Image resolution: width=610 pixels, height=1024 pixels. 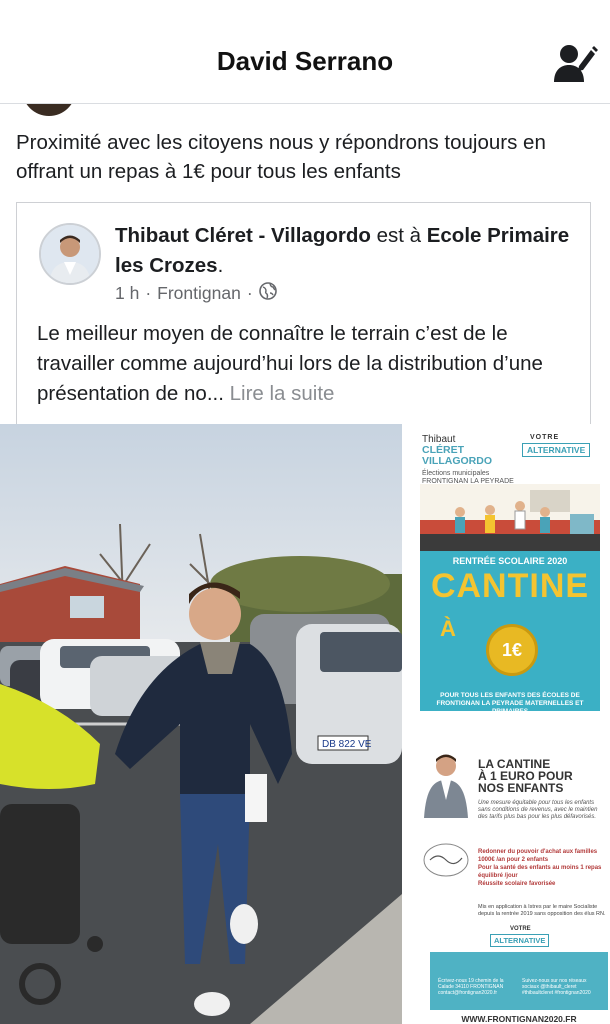 What do you see at coordinates (525, 776) in the screenshot?
I see `flyer2-title: LA CANTINE À 1 EURO POUR NOS ENFANTS` at bounding box center [525, 776].